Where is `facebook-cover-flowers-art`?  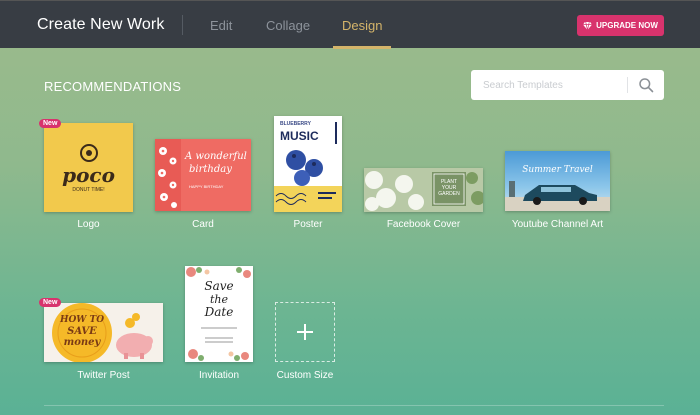
facebook-cover-flowers-art is located at coordinates (423, 190).